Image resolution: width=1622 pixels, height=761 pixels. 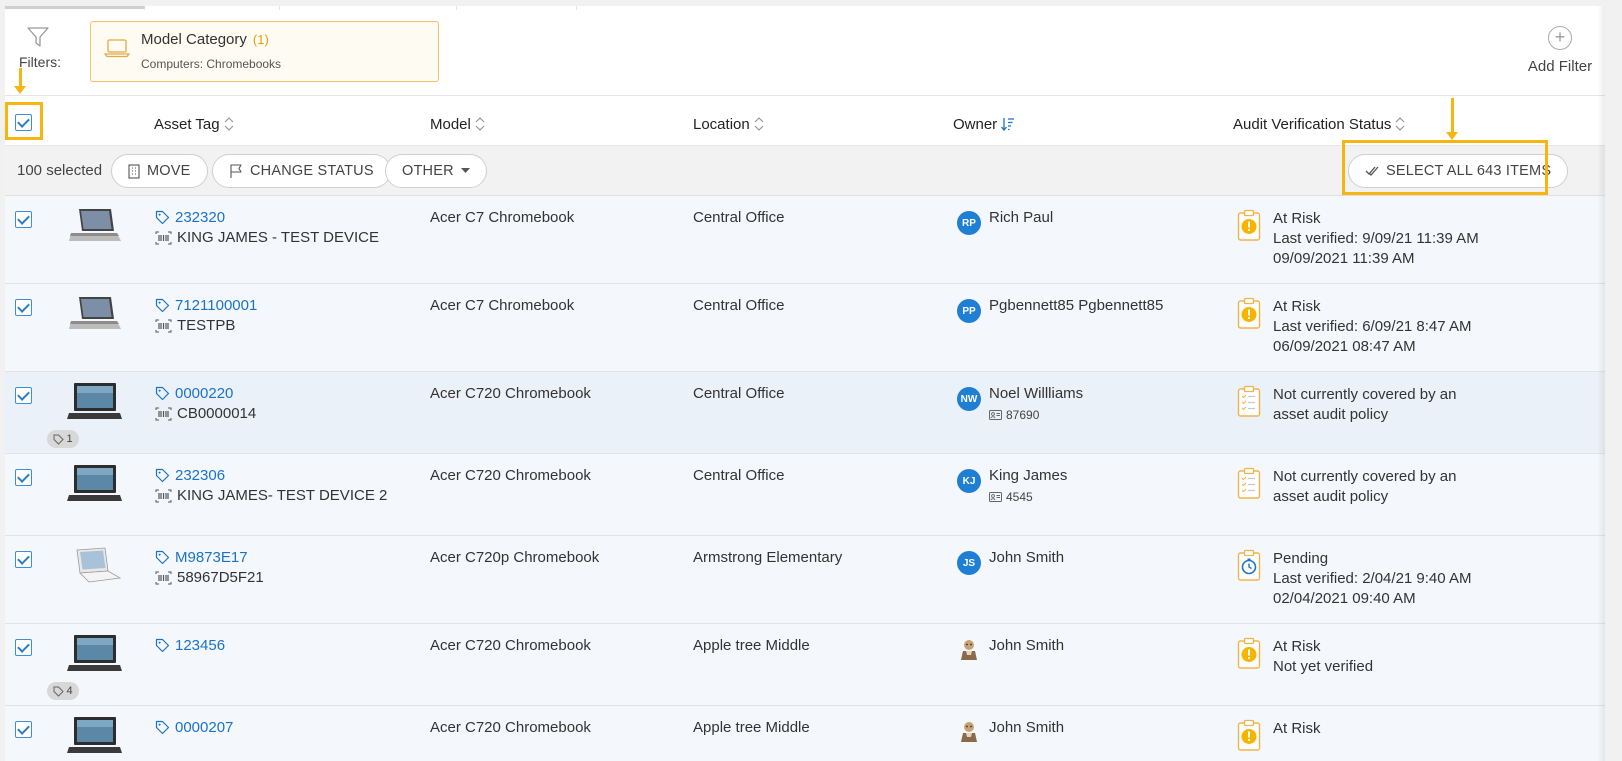 I want to click on asset-tag-value: 7121100001, so click(x=216, y=305).